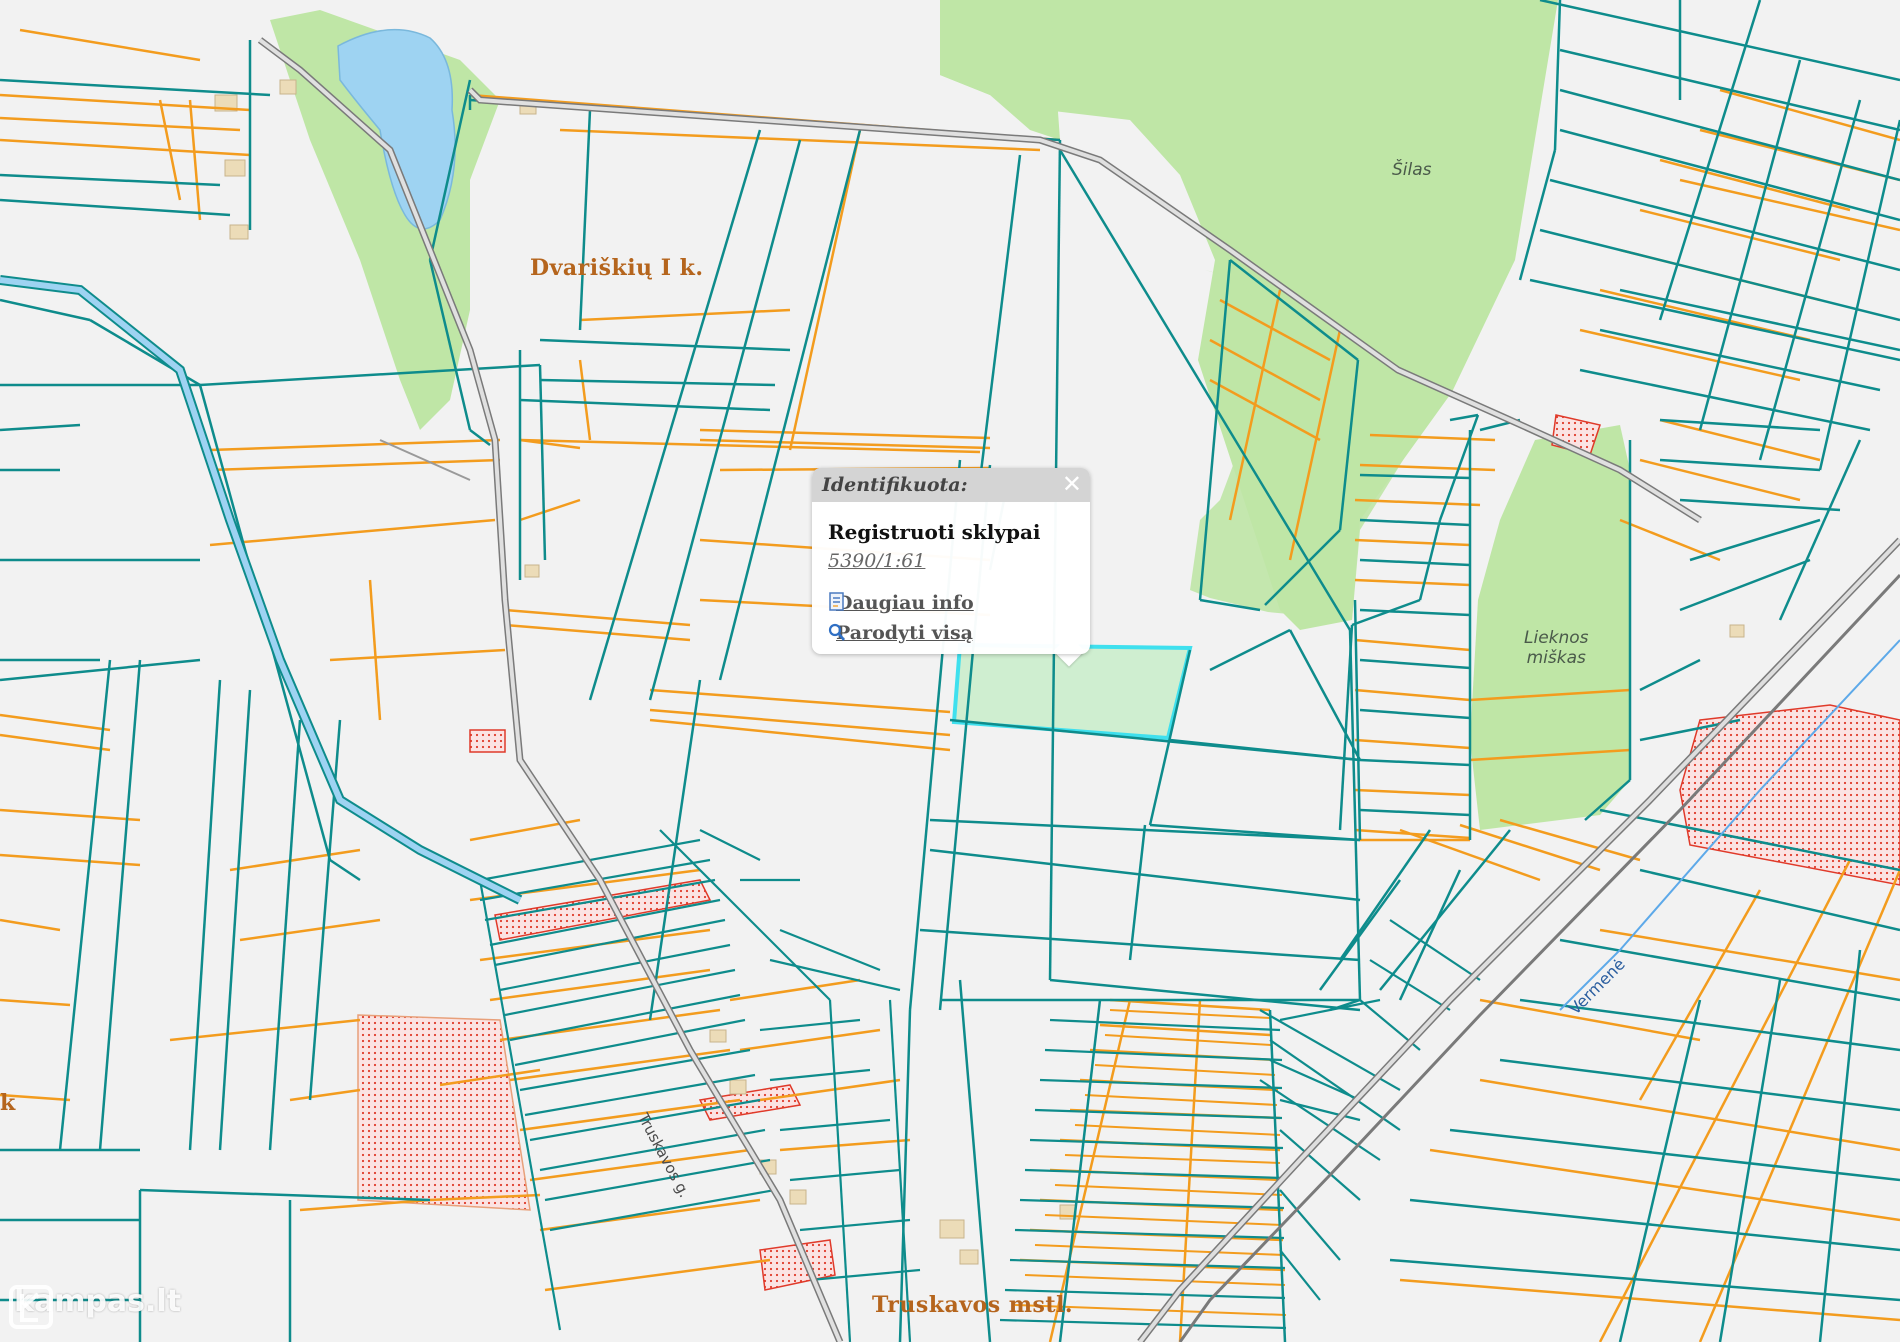  I want to click on forest-label-lieknos: Lieknos miškas, so click(1556, 648).